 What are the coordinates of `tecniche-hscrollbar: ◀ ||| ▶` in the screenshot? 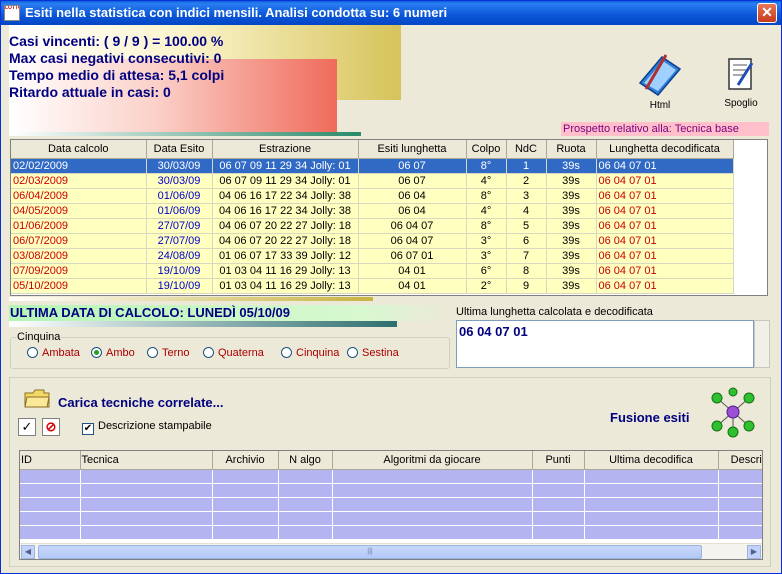 It's located at (391, 551).